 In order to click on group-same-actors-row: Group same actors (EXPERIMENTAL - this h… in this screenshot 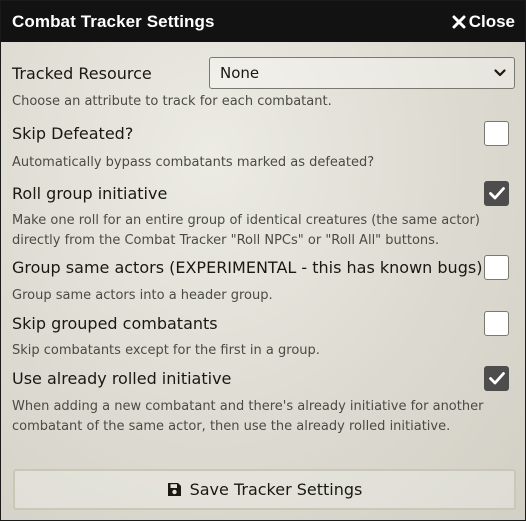, I will do `click(263, 267)`.